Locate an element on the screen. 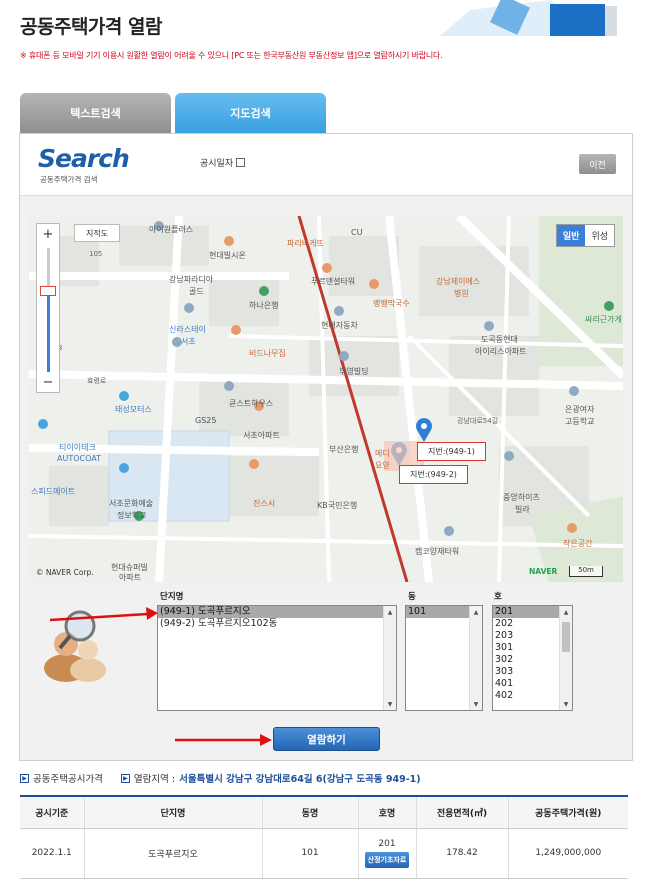 The height and width of the screenshot is (884, 645). view-area-address: 서울특별시 강남구 강남대로64길 6(강남구 도곡동 949-1) is located at coordinates (300, 779).